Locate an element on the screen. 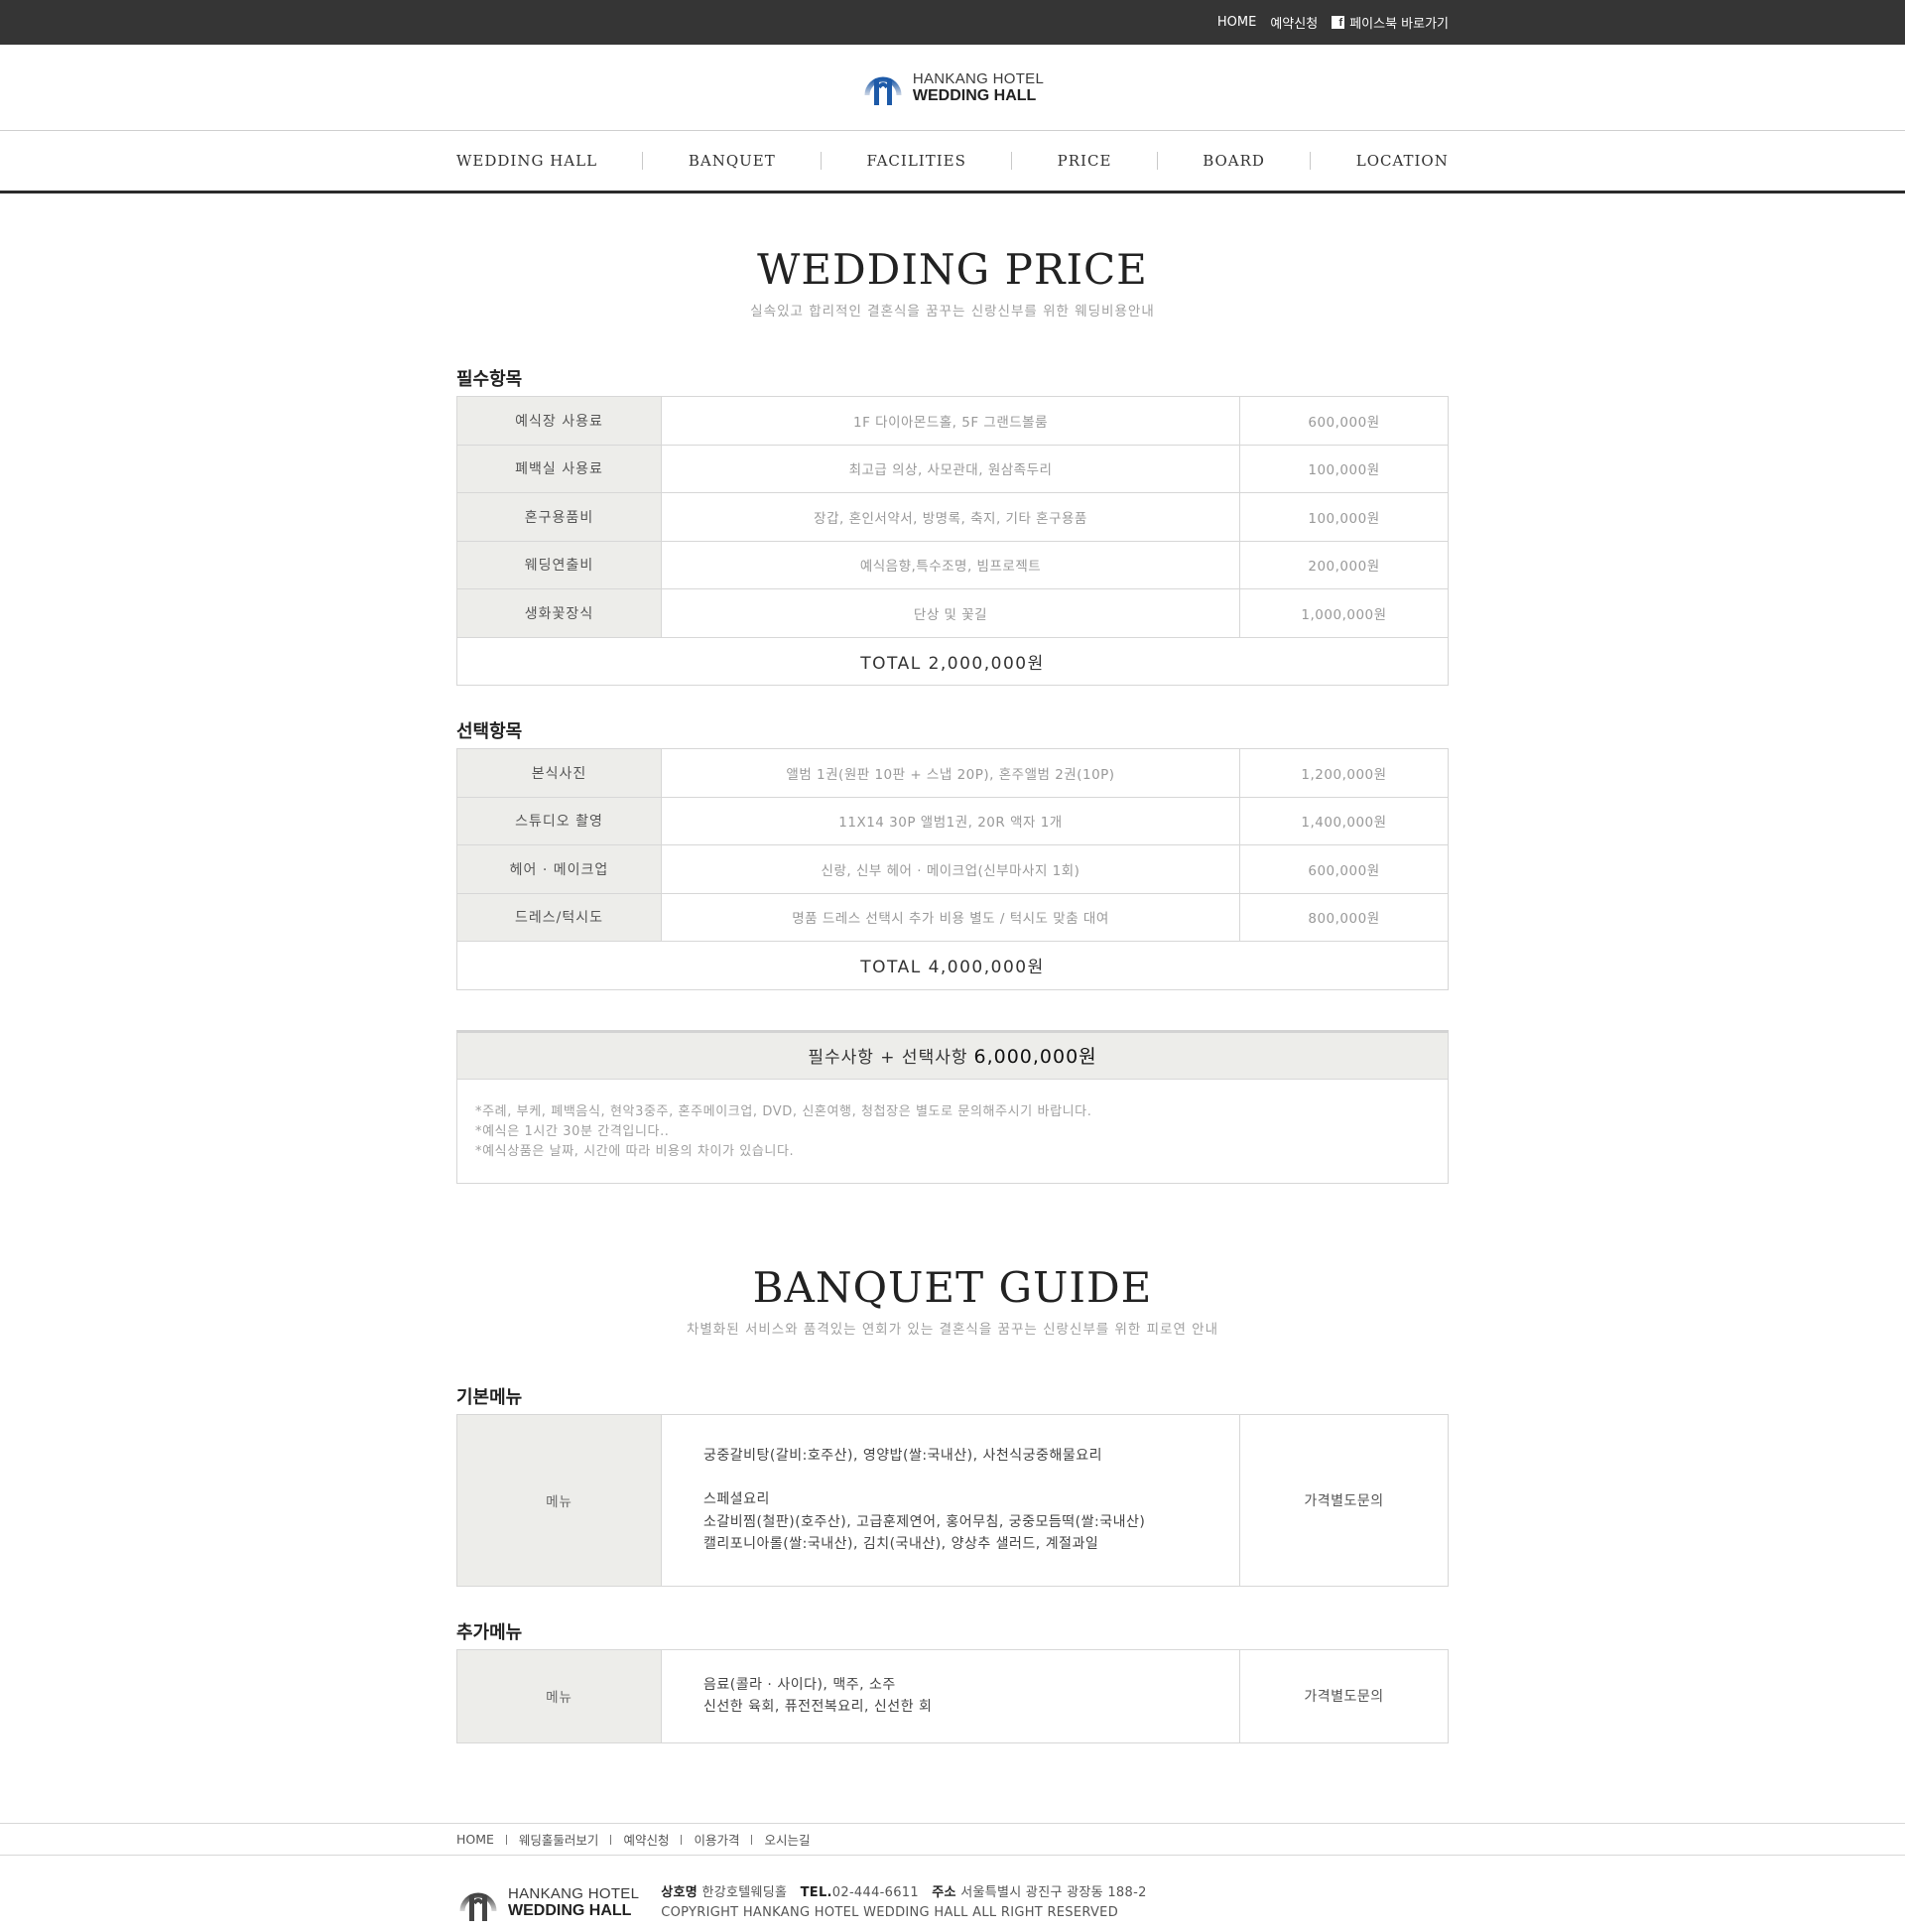  row-price: 800,000원 is located at coordinates (1344, 917).